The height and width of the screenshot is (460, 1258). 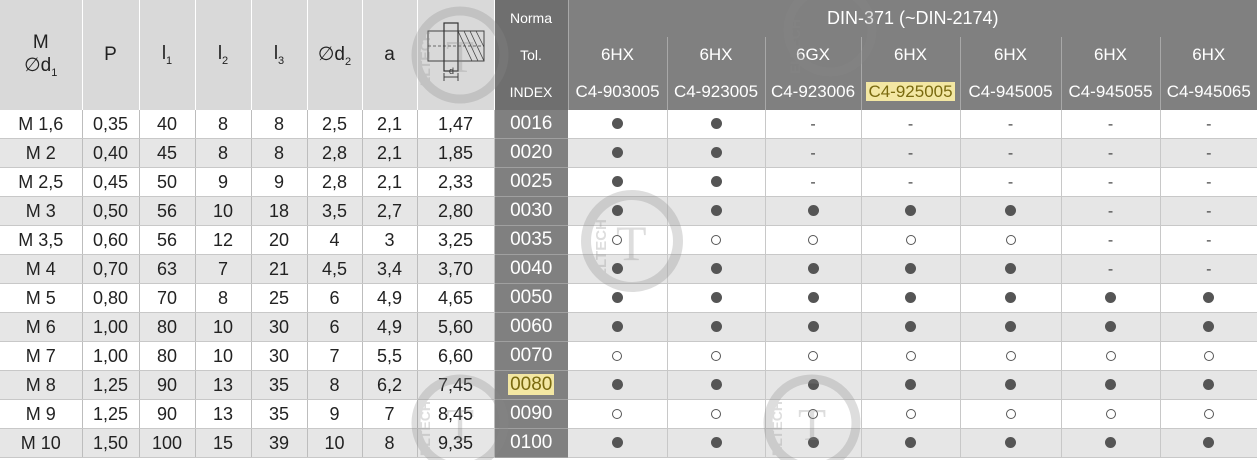 What do you see at coordinates (279, 182) in the screenshot?
I see `cell-l3: 9` at bounding box center [279, 182].